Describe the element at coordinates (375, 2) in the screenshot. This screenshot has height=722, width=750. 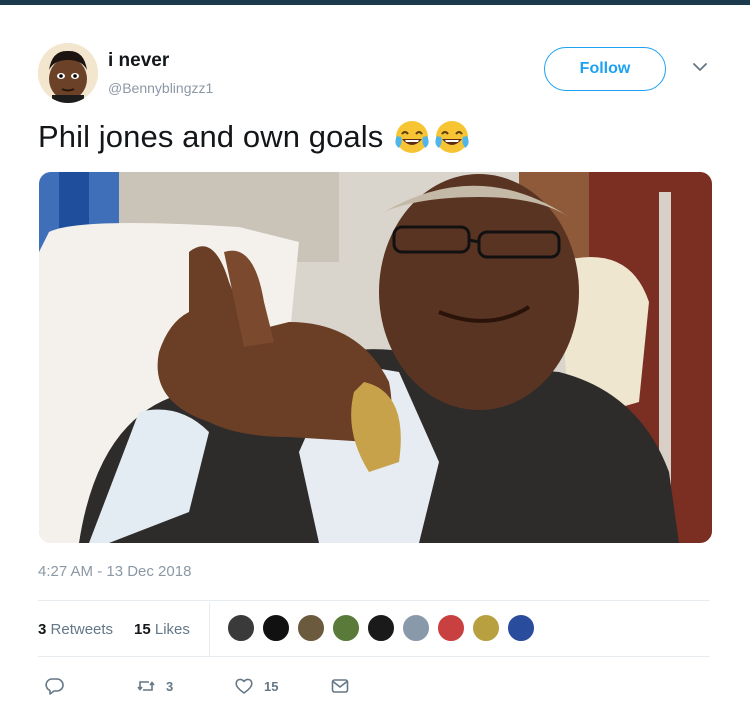
I see `top-nav-bar` at that location.